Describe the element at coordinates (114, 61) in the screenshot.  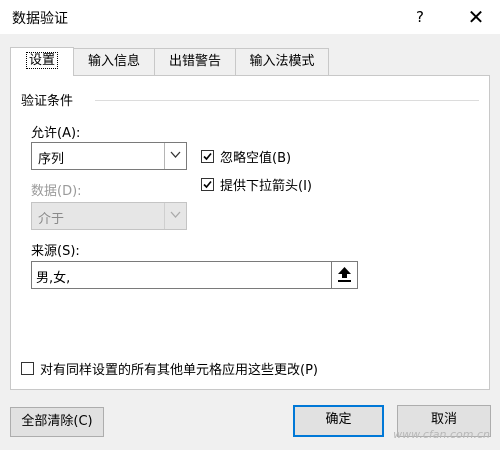
I see `tab-input-message: 输入信息` at that location.